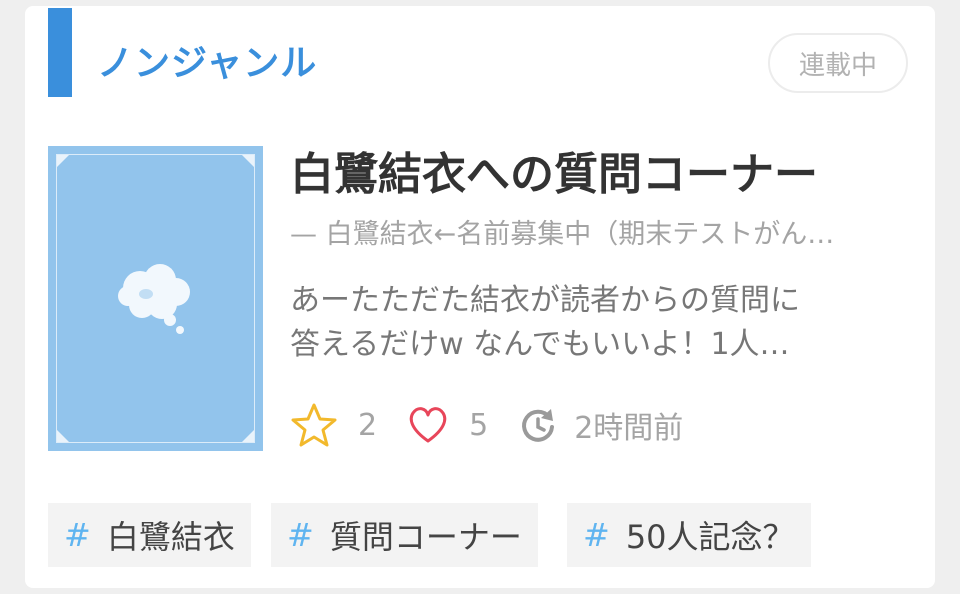  I want to click on stats-row: 2 5 2時間前, so click(501, 425).